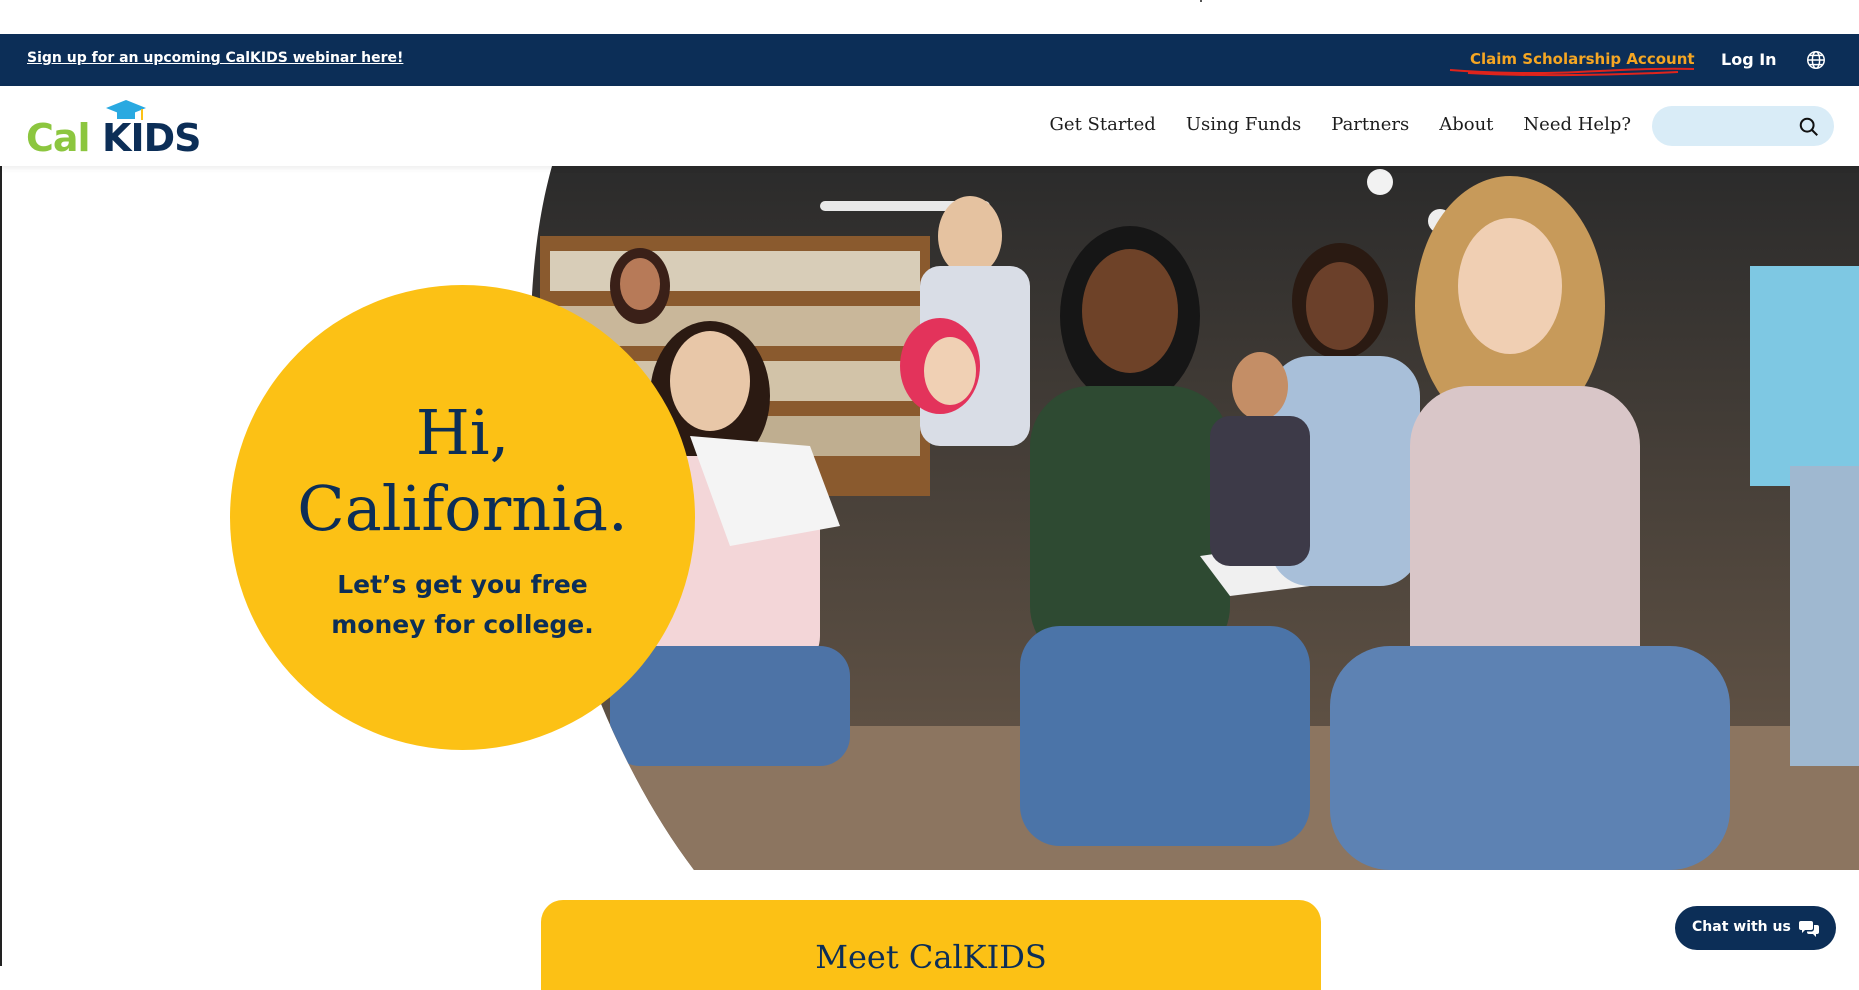 Image resolution: width=1859 pixels, height=990 pixels. Describe the element at coordinates (1816, 60) in the screenshot. I see `globe-icon` at that location.